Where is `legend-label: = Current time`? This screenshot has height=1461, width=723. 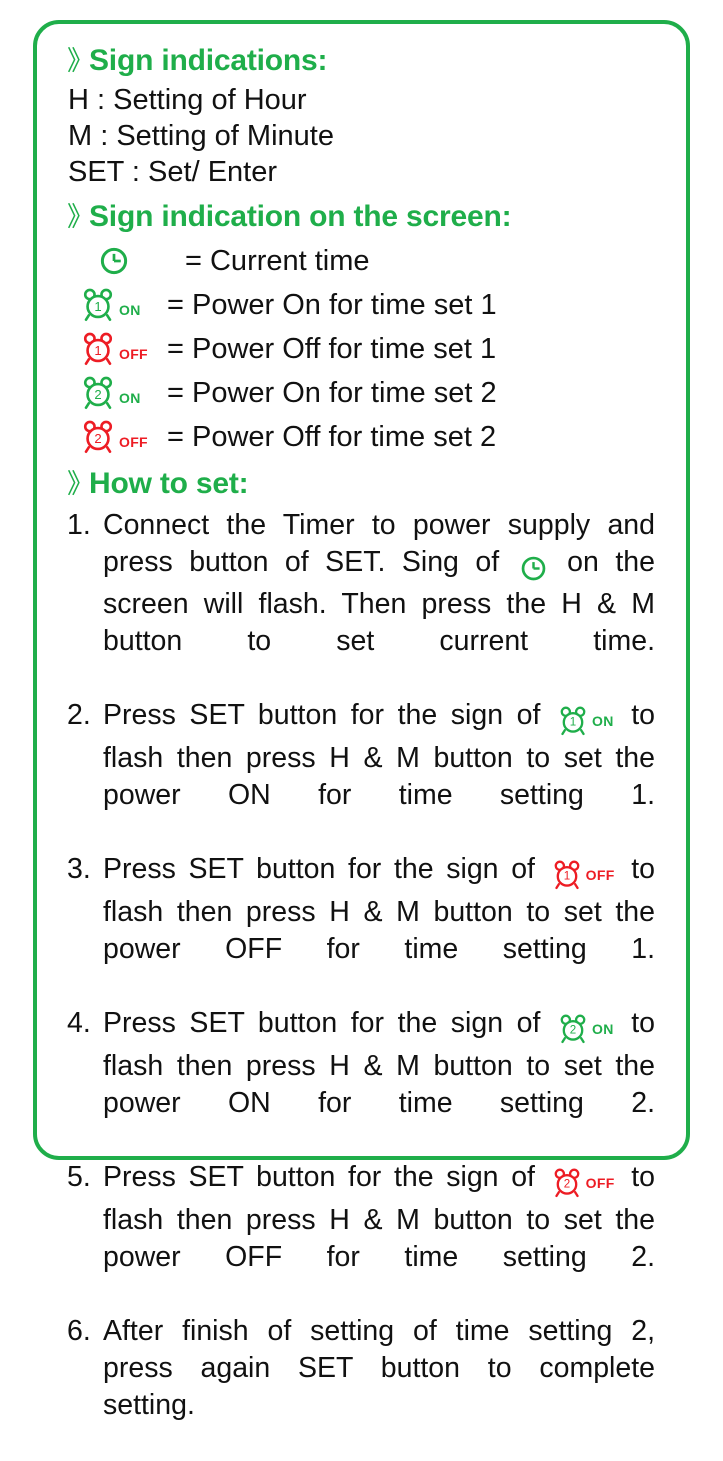
legend-label: = Current time is located at coordinates (277, 261).